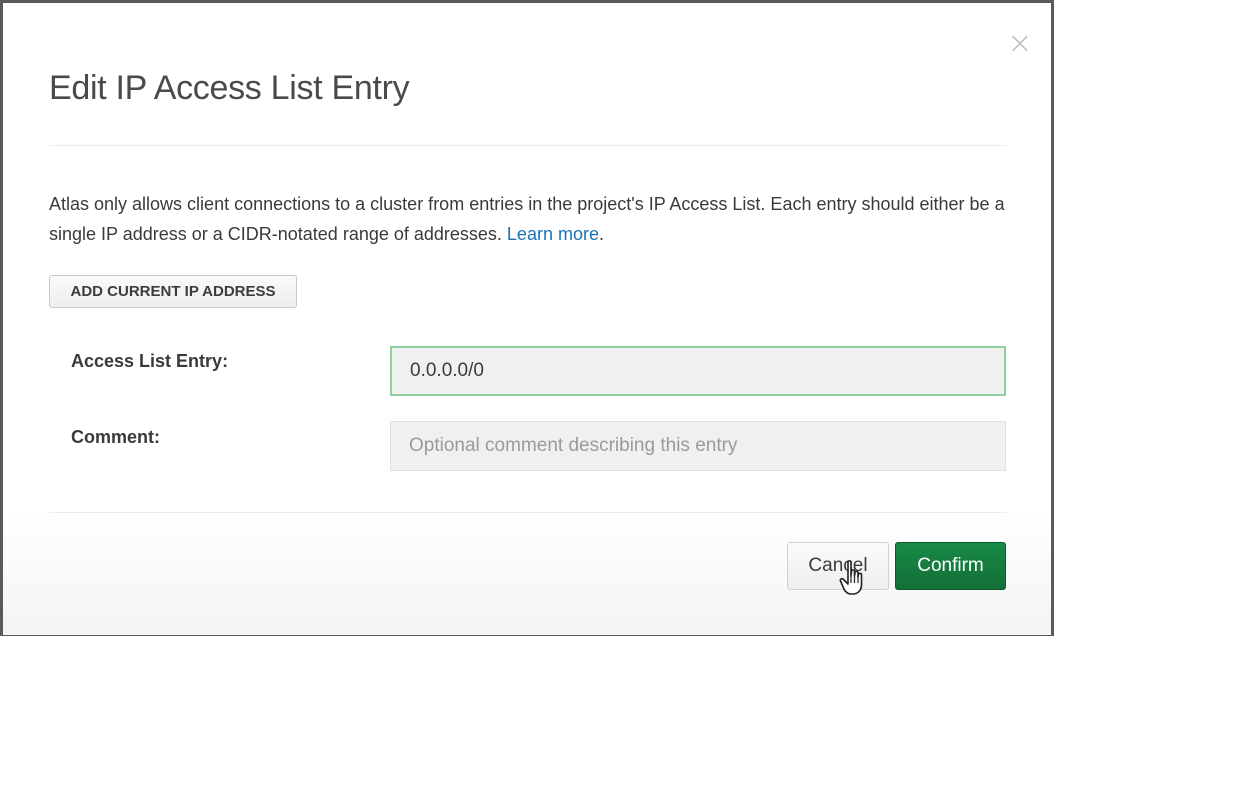  Describe the element at coordinates (528, 145) in the screenshot. I see `header-divider` at that location.